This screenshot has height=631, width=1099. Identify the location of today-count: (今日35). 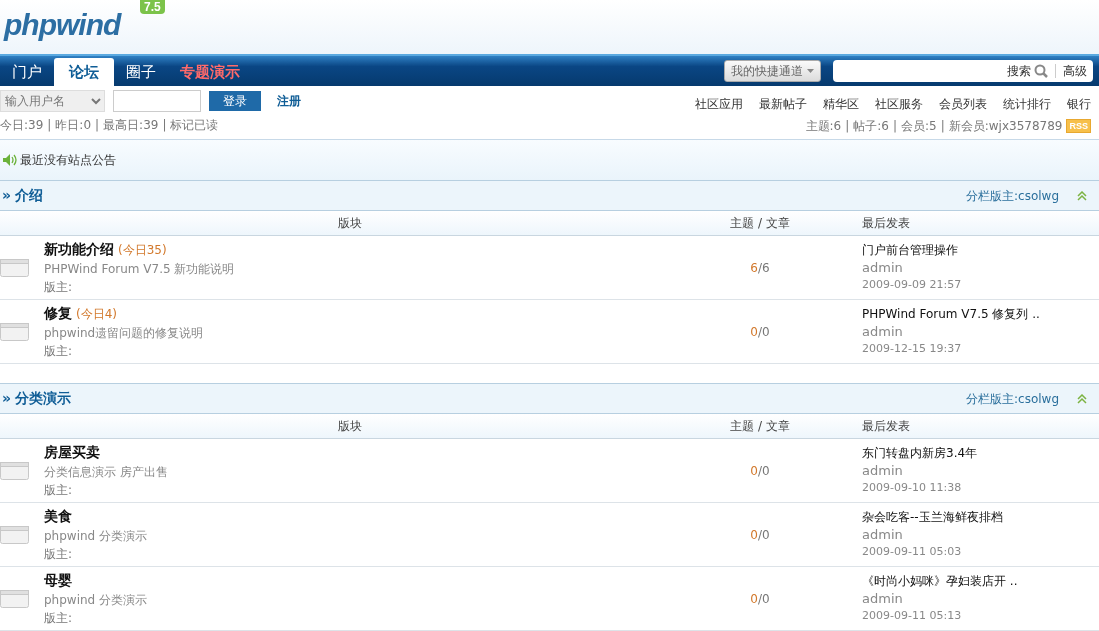
(142, 250).